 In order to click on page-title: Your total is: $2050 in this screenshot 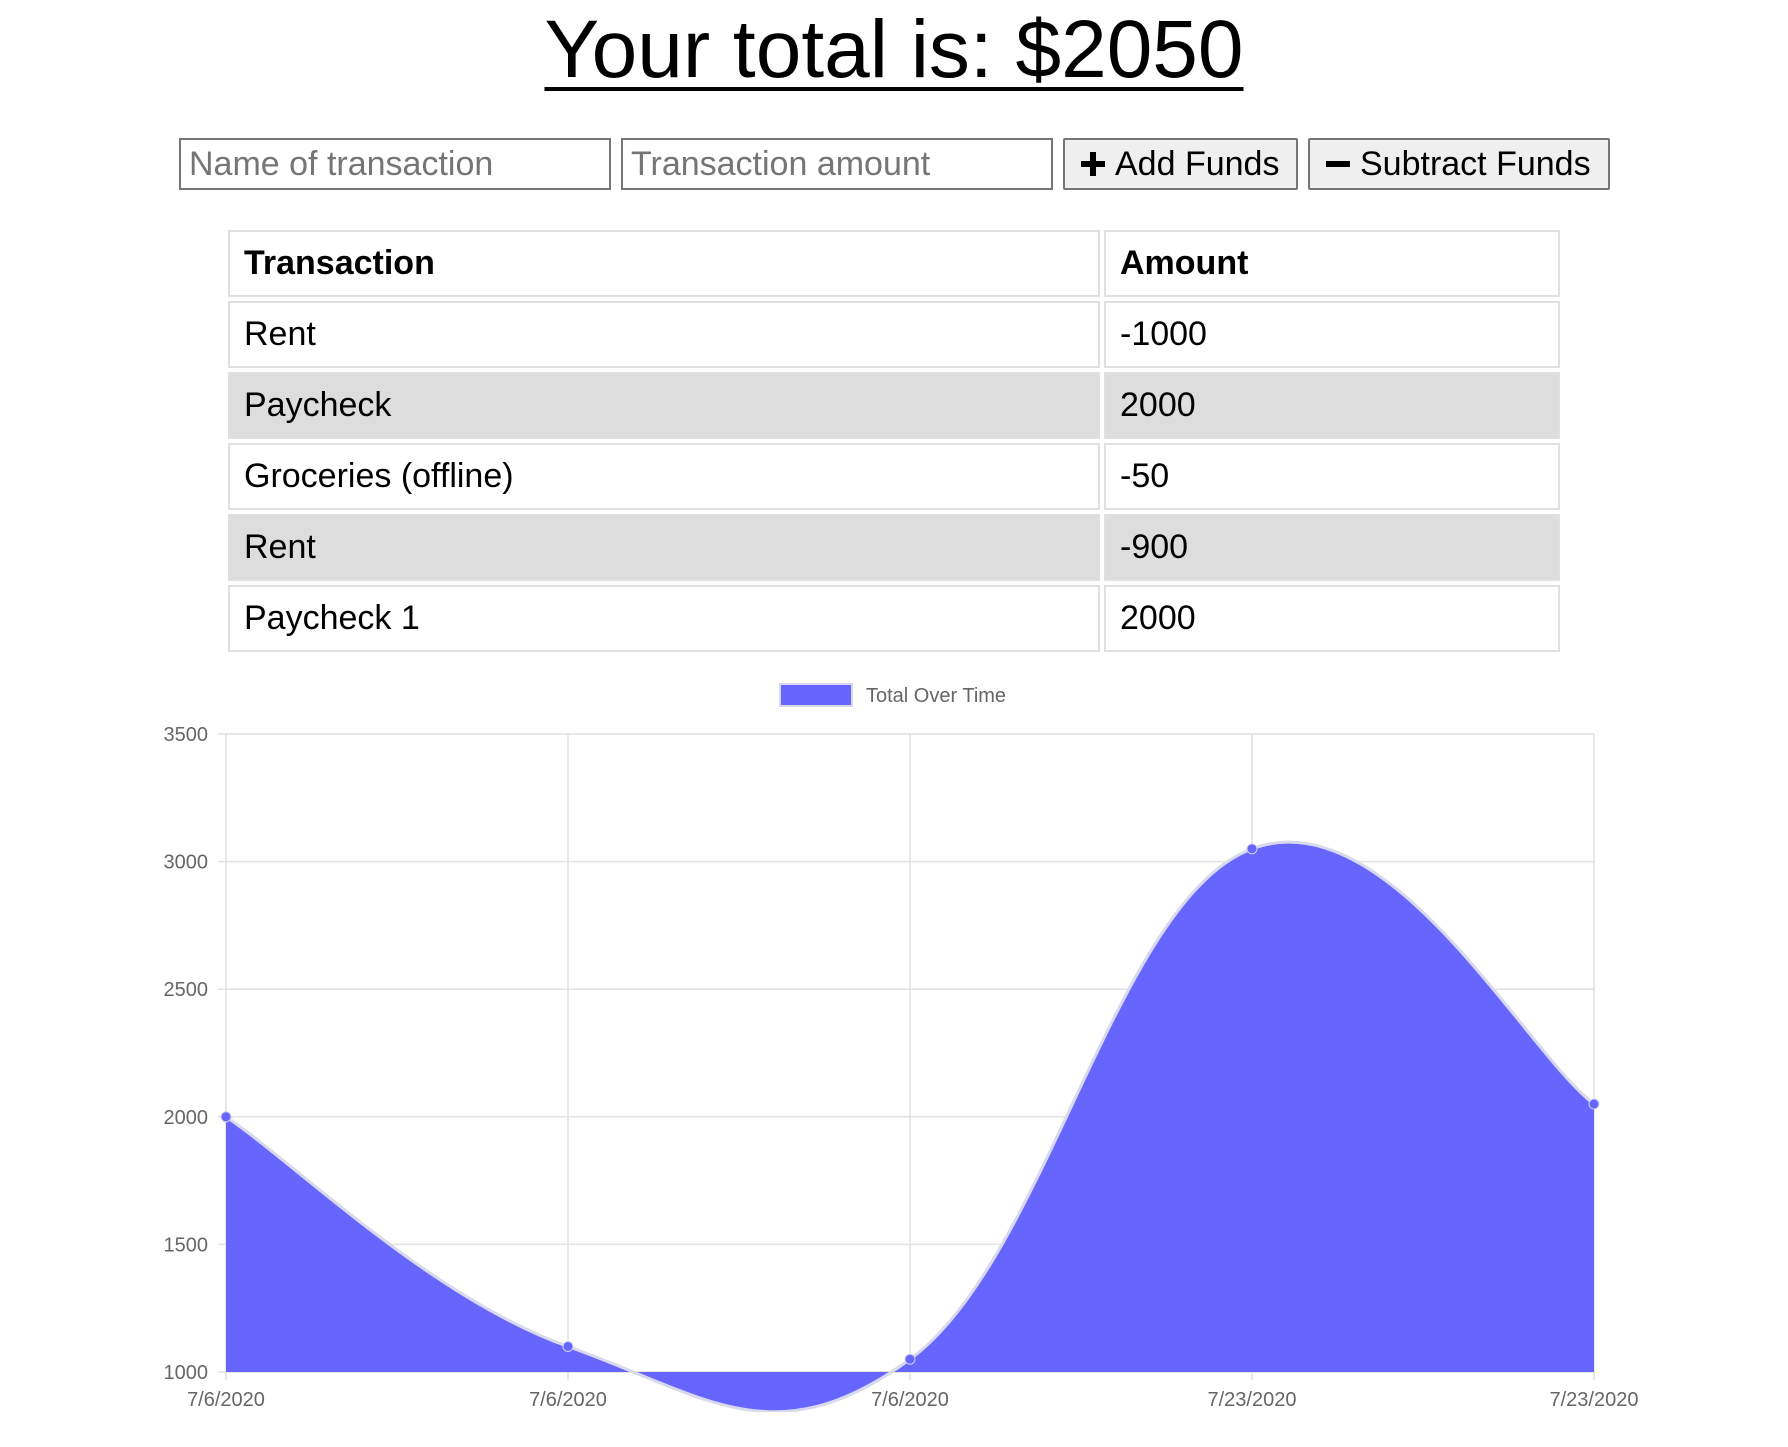, I will do `click(894, 50)`.